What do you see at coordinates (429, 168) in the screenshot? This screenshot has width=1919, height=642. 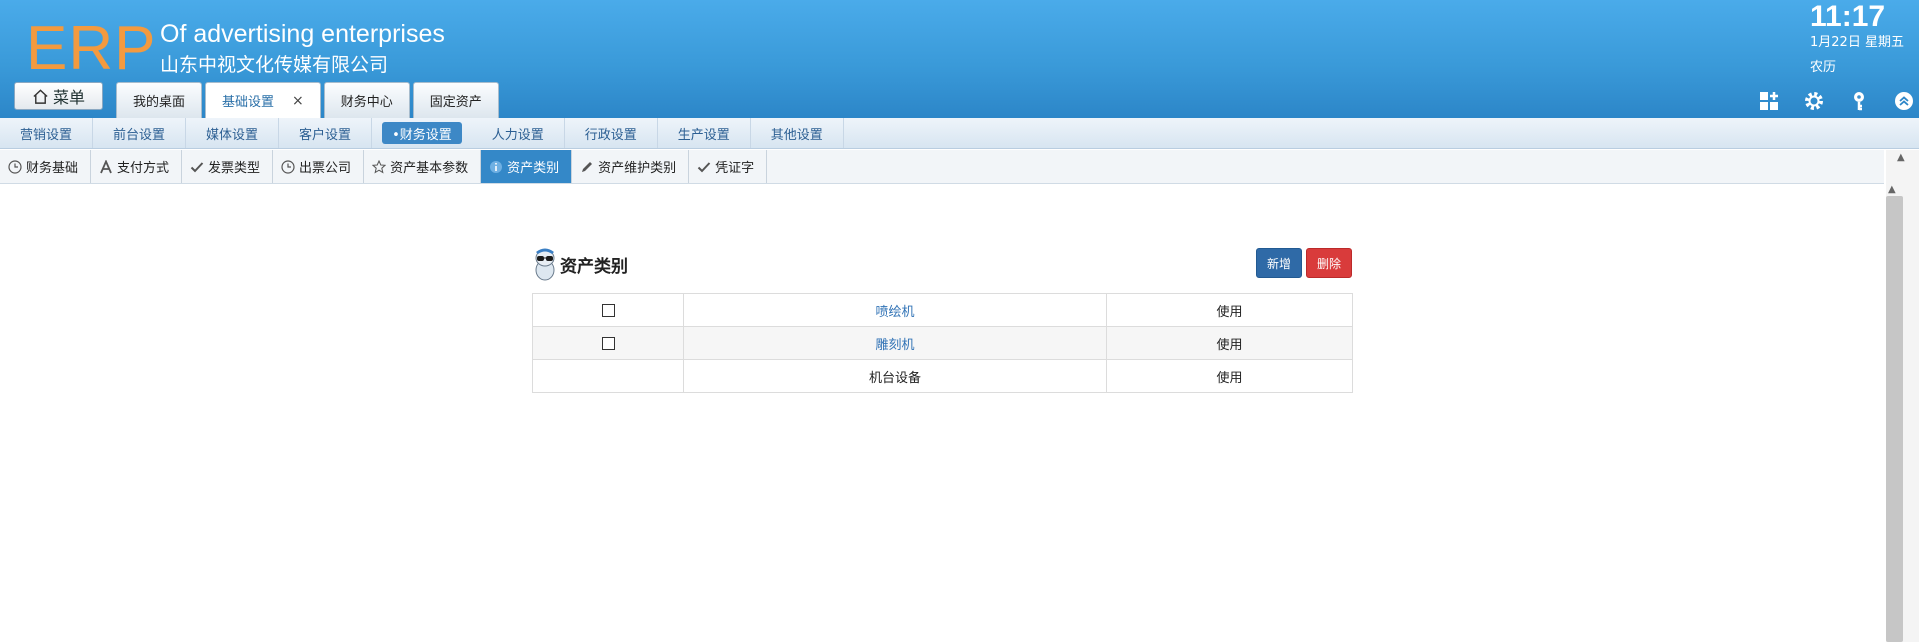 I see `subtab-label: 资产基本参数` at bounding box center [429, 168].